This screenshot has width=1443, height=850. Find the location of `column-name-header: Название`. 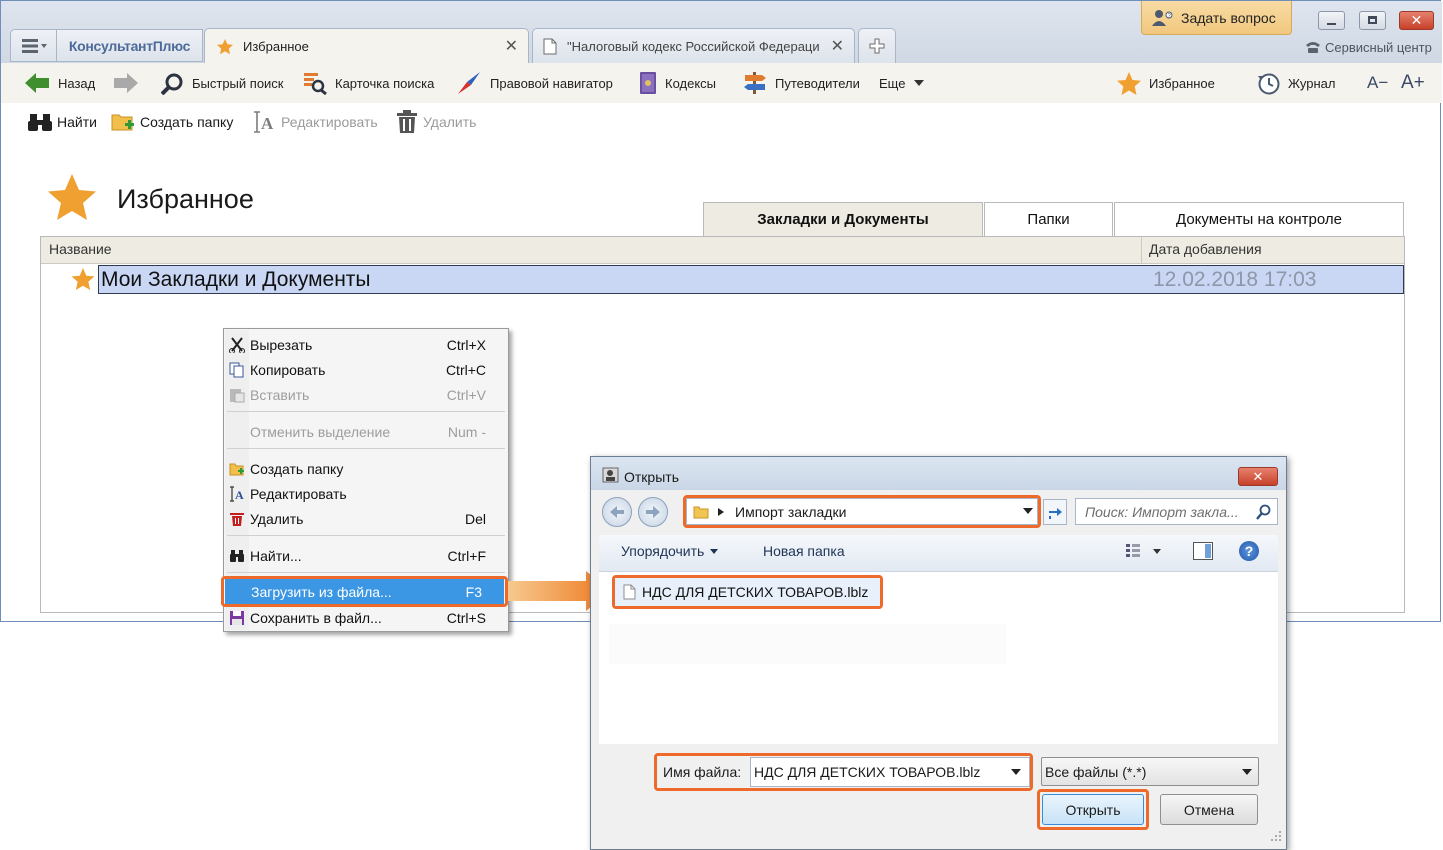

column-name-header: Название is located at coordinates (80, 249).